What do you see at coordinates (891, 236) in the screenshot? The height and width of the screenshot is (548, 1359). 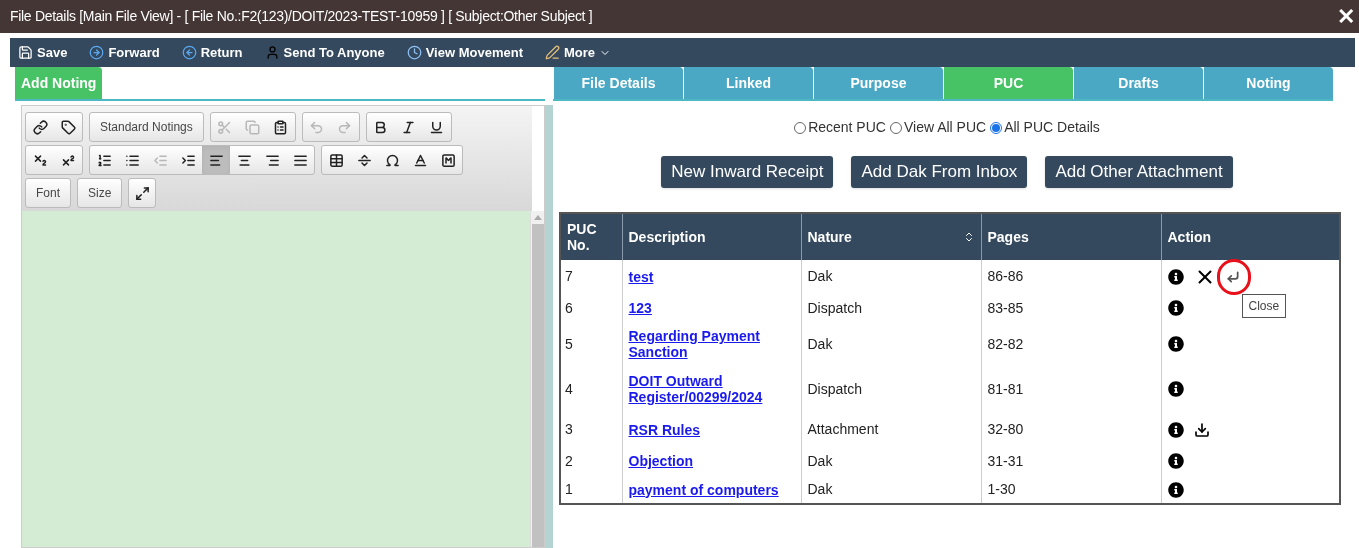 I see `column-header: Nature` at bounding box center [891, 236].